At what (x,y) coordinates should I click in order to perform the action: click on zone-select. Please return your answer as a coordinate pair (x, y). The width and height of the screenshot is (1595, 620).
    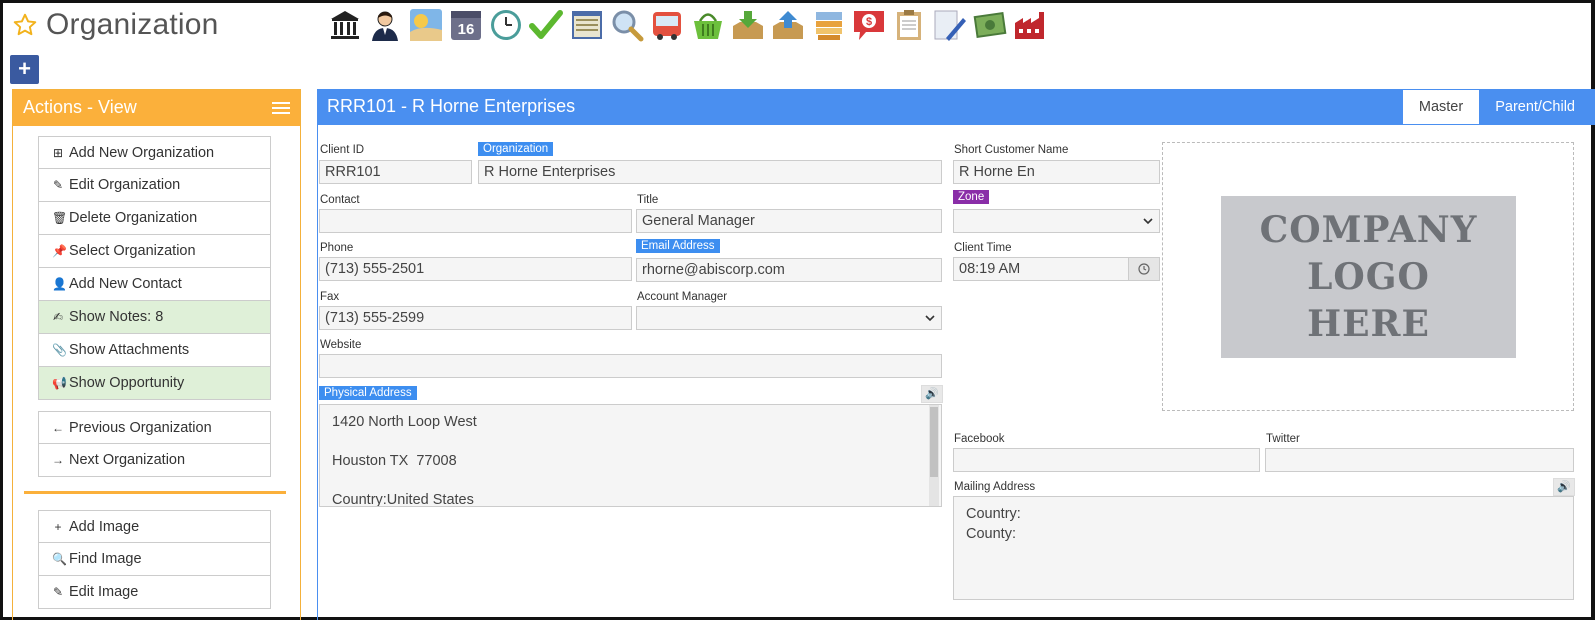
    Looking at the image, I should click on (1056, 221).